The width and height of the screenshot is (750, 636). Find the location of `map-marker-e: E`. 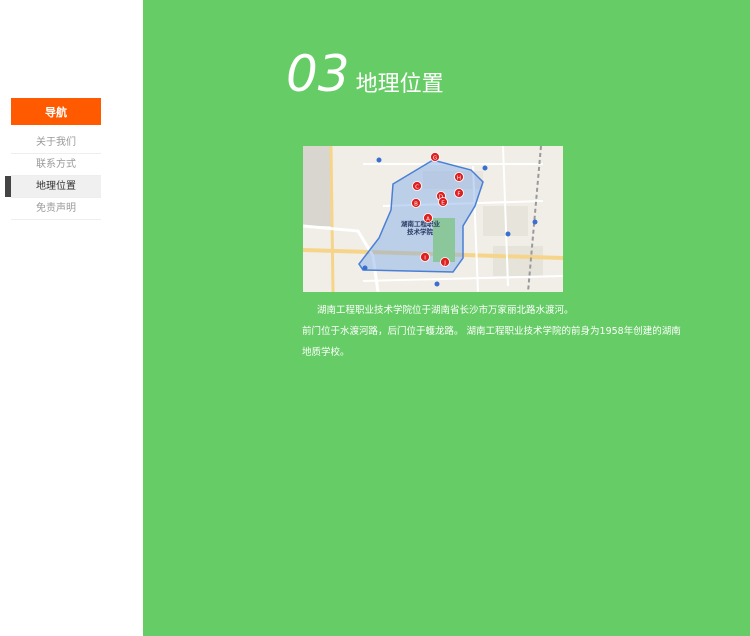

map-marker-e: E is located at coordinates (443, 202).